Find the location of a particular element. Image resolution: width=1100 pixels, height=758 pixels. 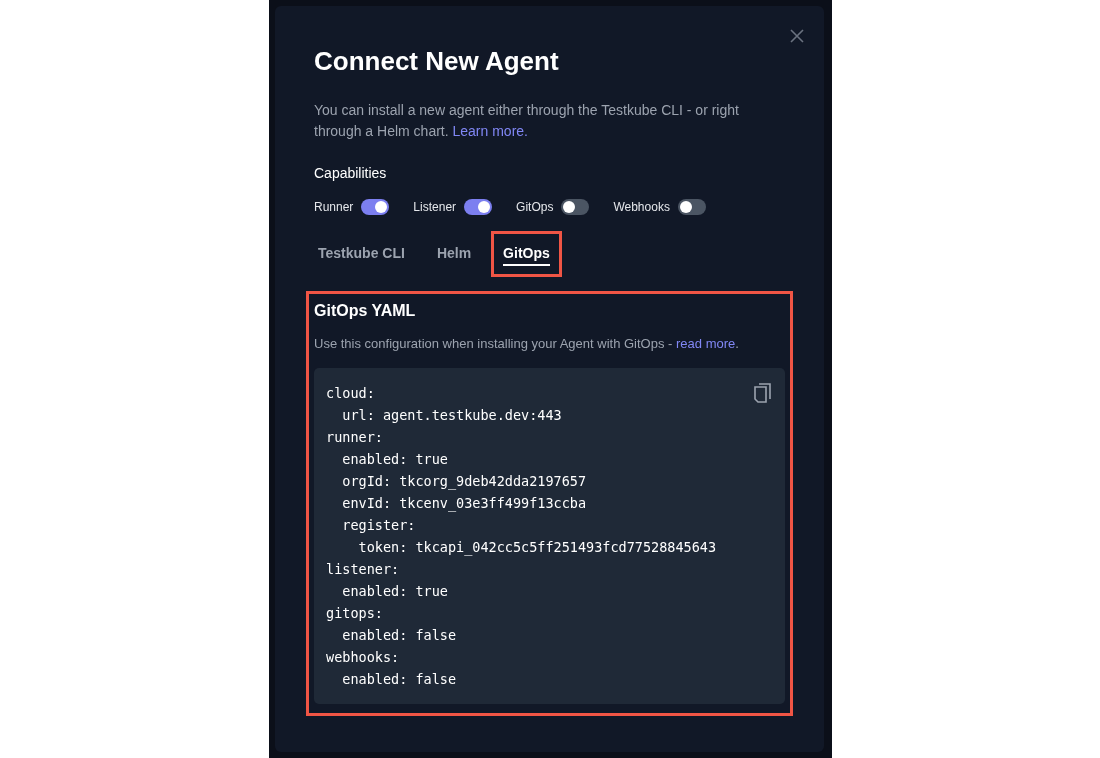

section-description: Use this configuration when installing your Agent with GitOps - read more. is located at coordinates (527, 344).